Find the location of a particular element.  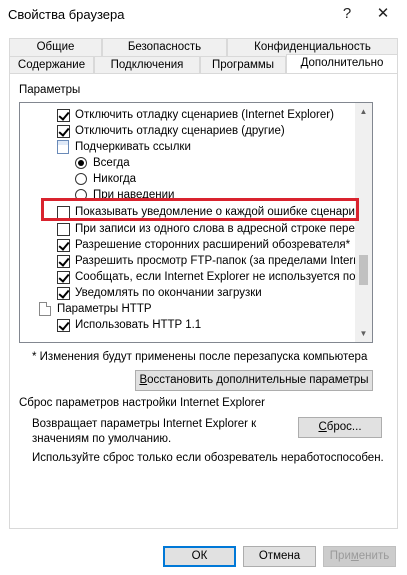

help-button: ? is located at coordinates (347, 14).